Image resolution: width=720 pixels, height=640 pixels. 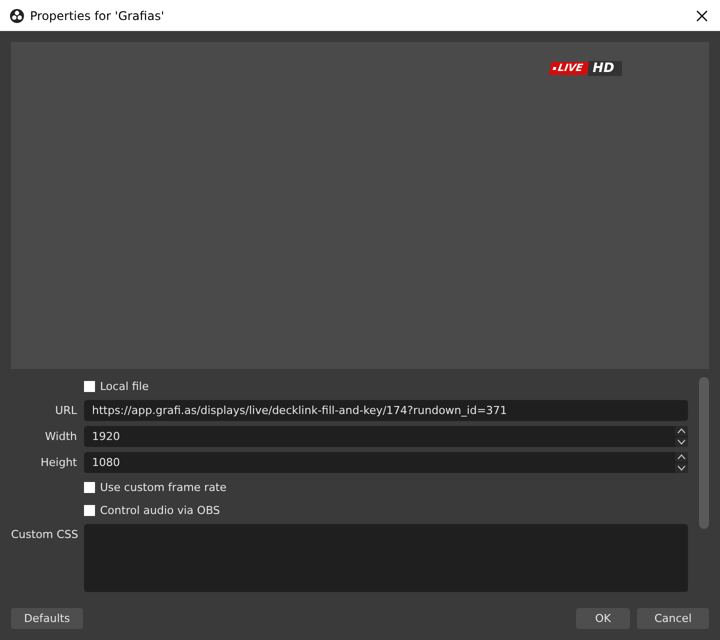 What do you see at coordinates (568, 68) in the screenshot?
I see `live-badge: LIVE` at bounding box center [568, 68].